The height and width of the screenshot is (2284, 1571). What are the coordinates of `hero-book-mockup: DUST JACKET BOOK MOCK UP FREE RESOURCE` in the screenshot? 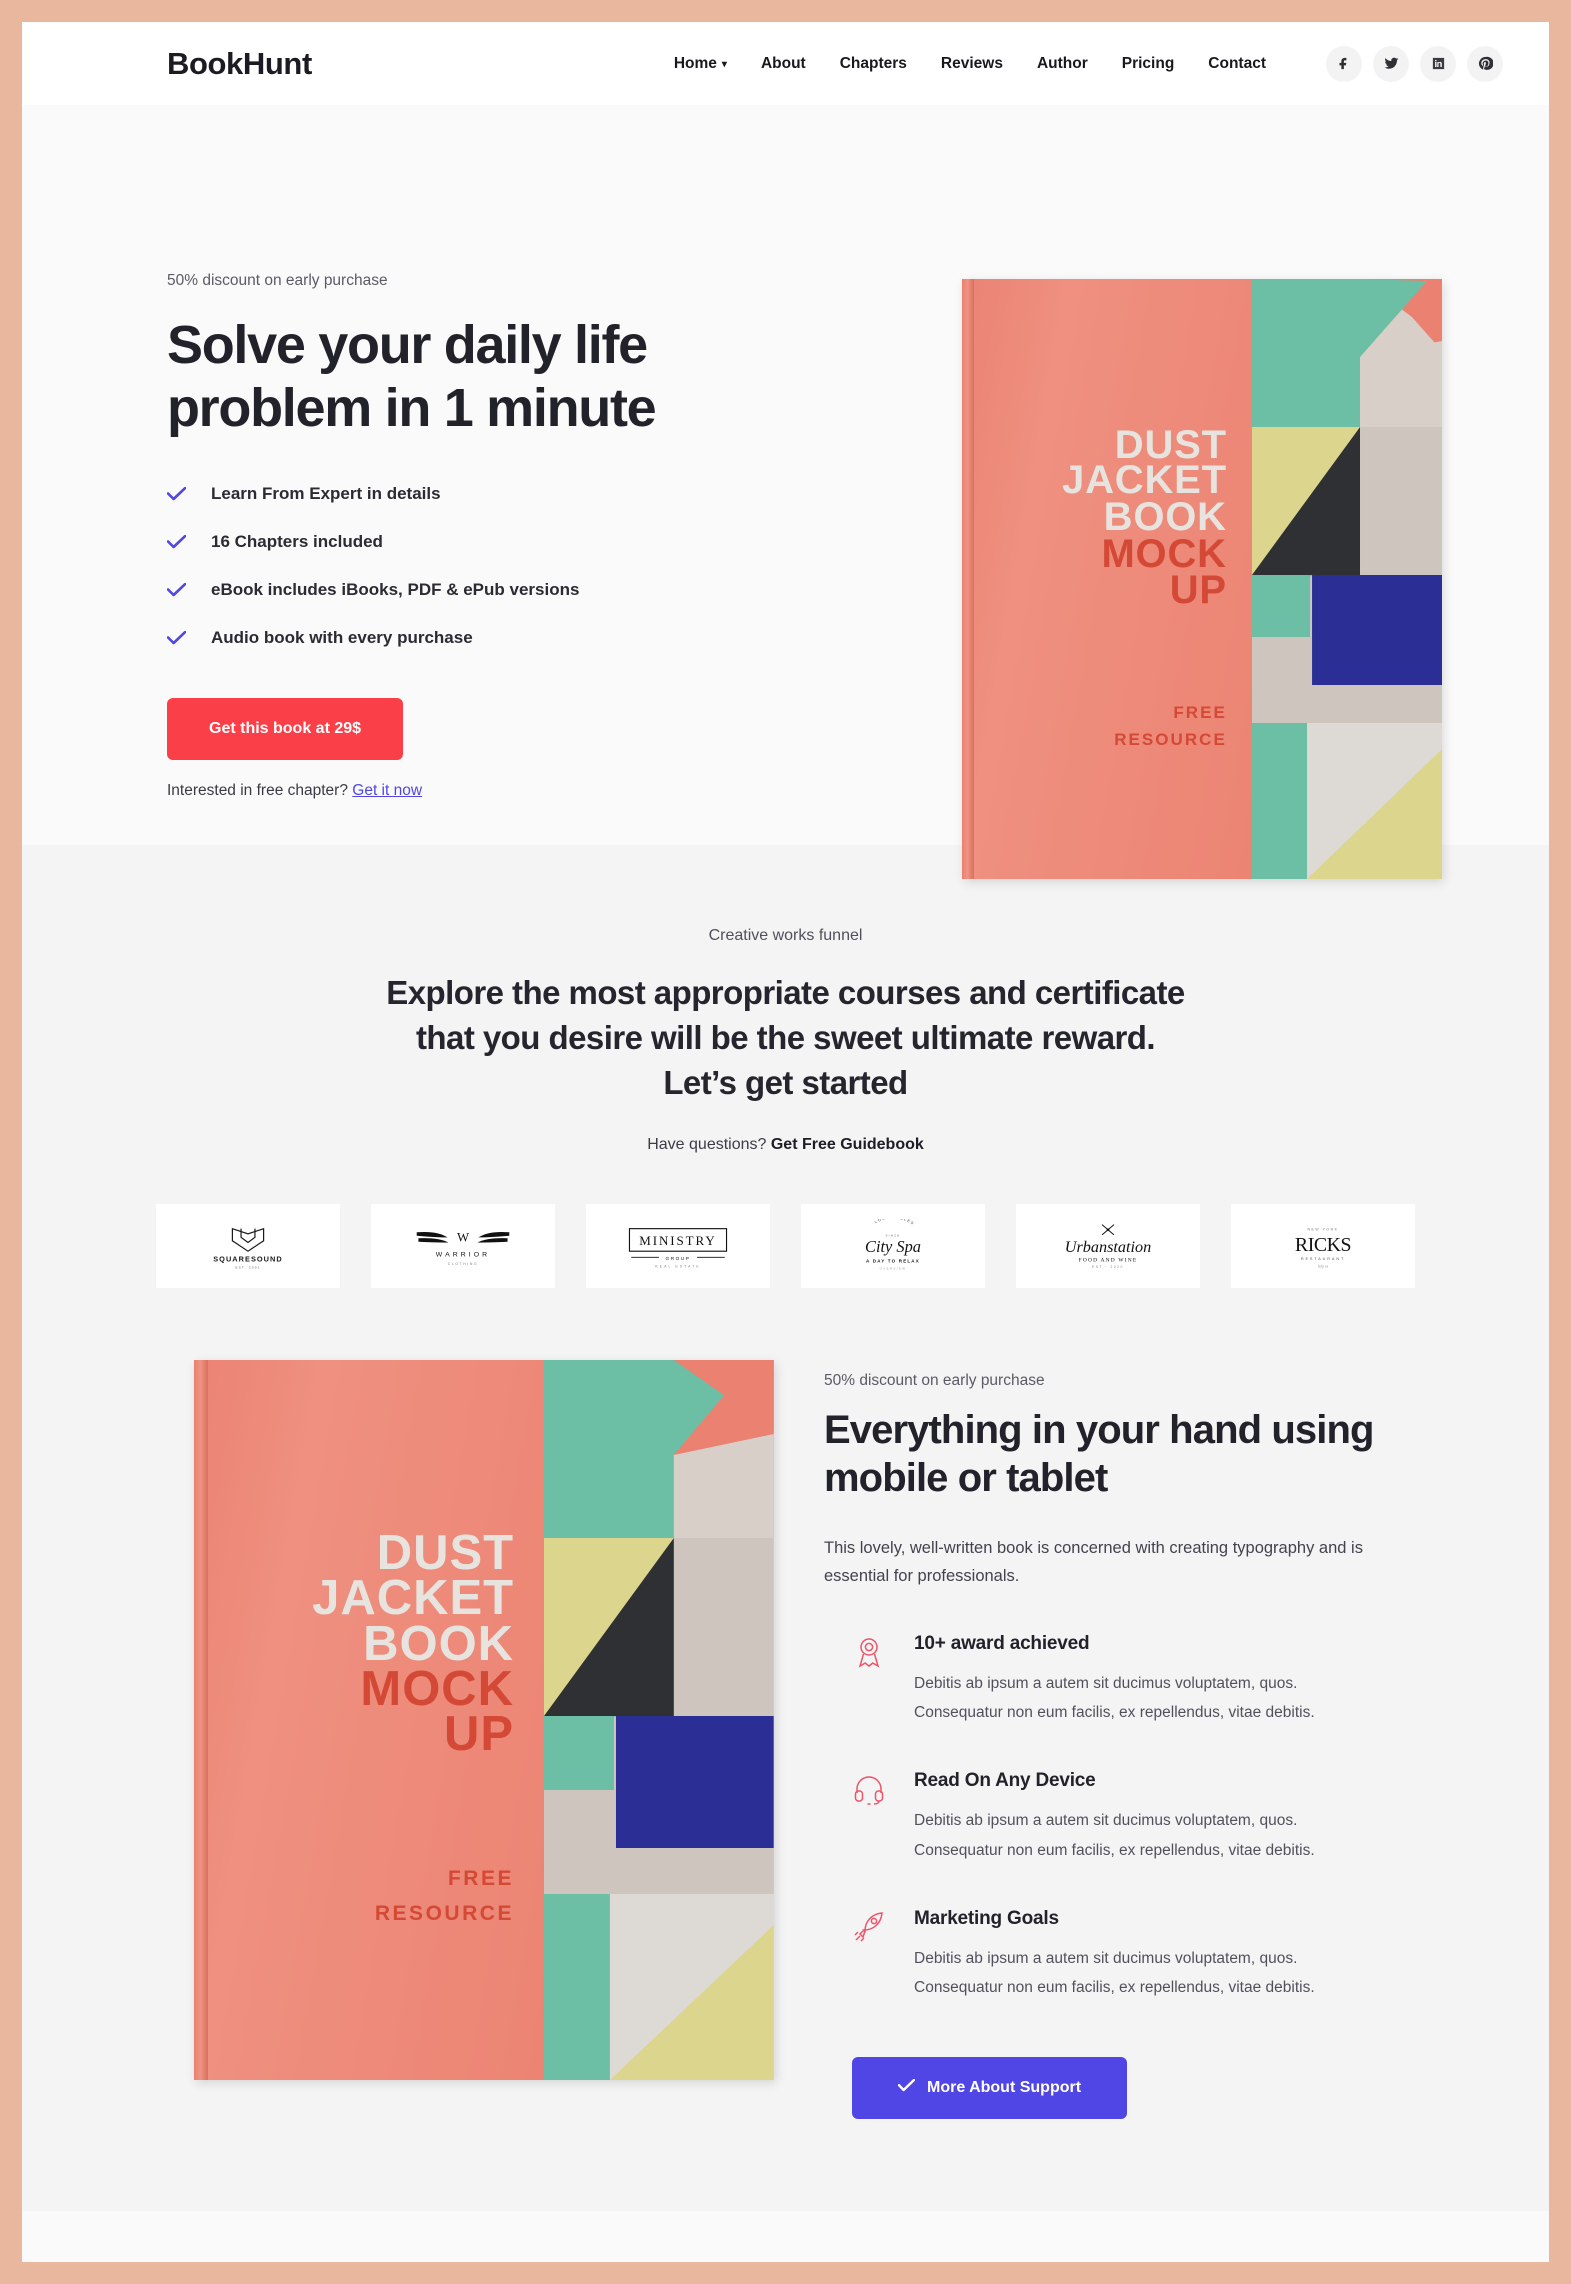 It's located at (1202, 579).